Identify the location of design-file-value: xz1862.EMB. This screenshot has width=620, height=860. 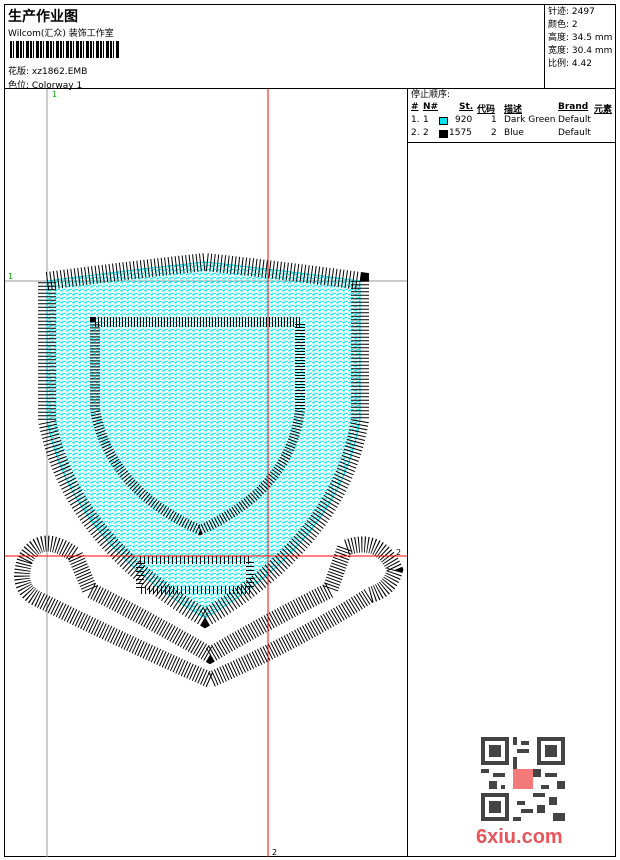
(59, 72).